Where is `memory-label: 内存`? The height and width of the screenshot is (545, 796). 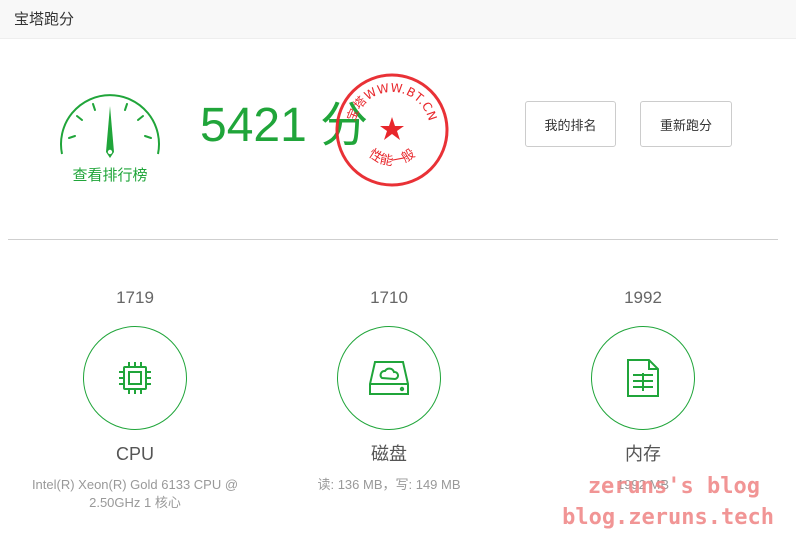 memory-label: 内存 is located at coordinates (643, 454).